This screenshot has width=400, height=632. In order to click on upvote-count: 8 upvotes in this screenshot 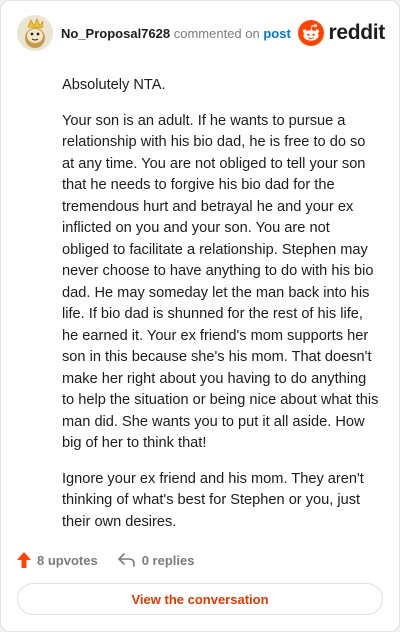, I will do `click(57, 560)`.